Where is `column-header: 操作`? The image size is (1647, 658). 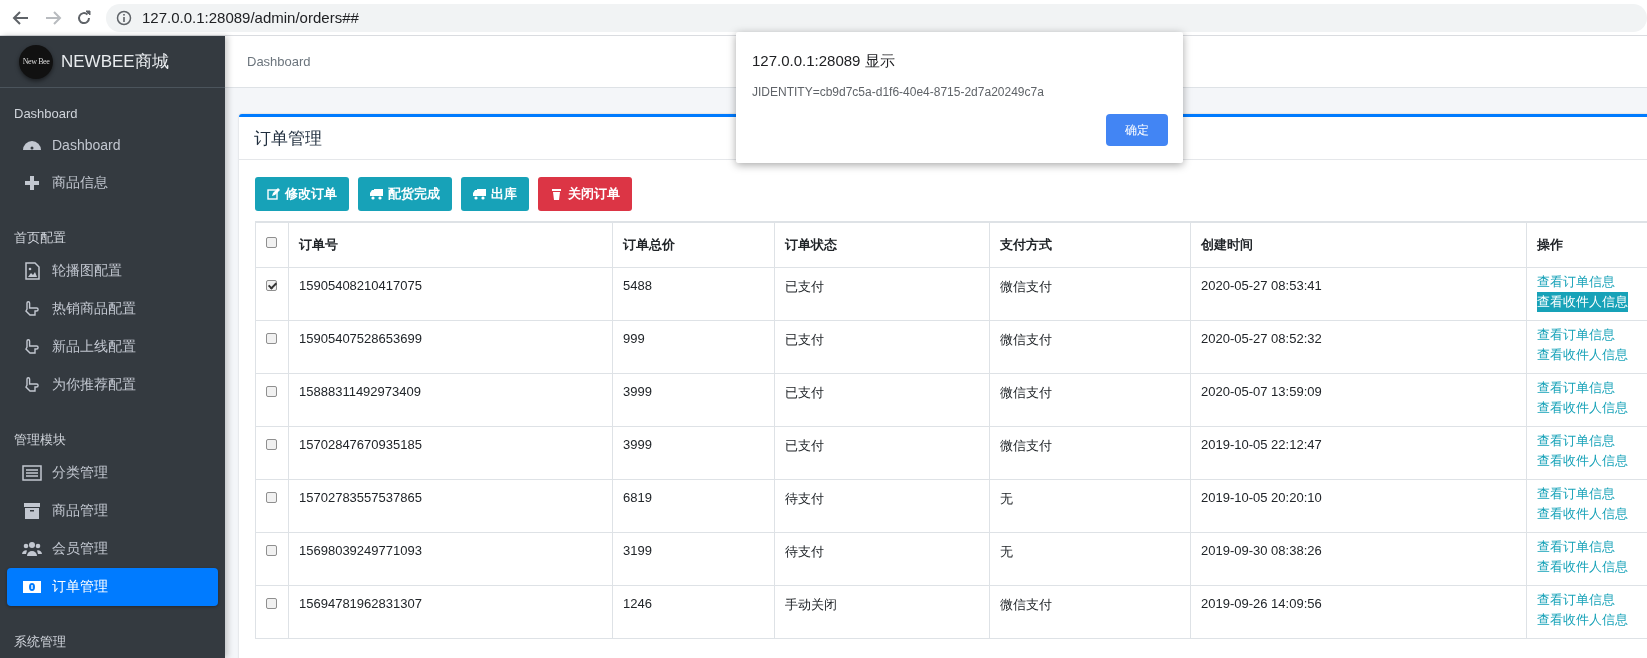 column-header: 操作 is located at coordinates (1550, 244).